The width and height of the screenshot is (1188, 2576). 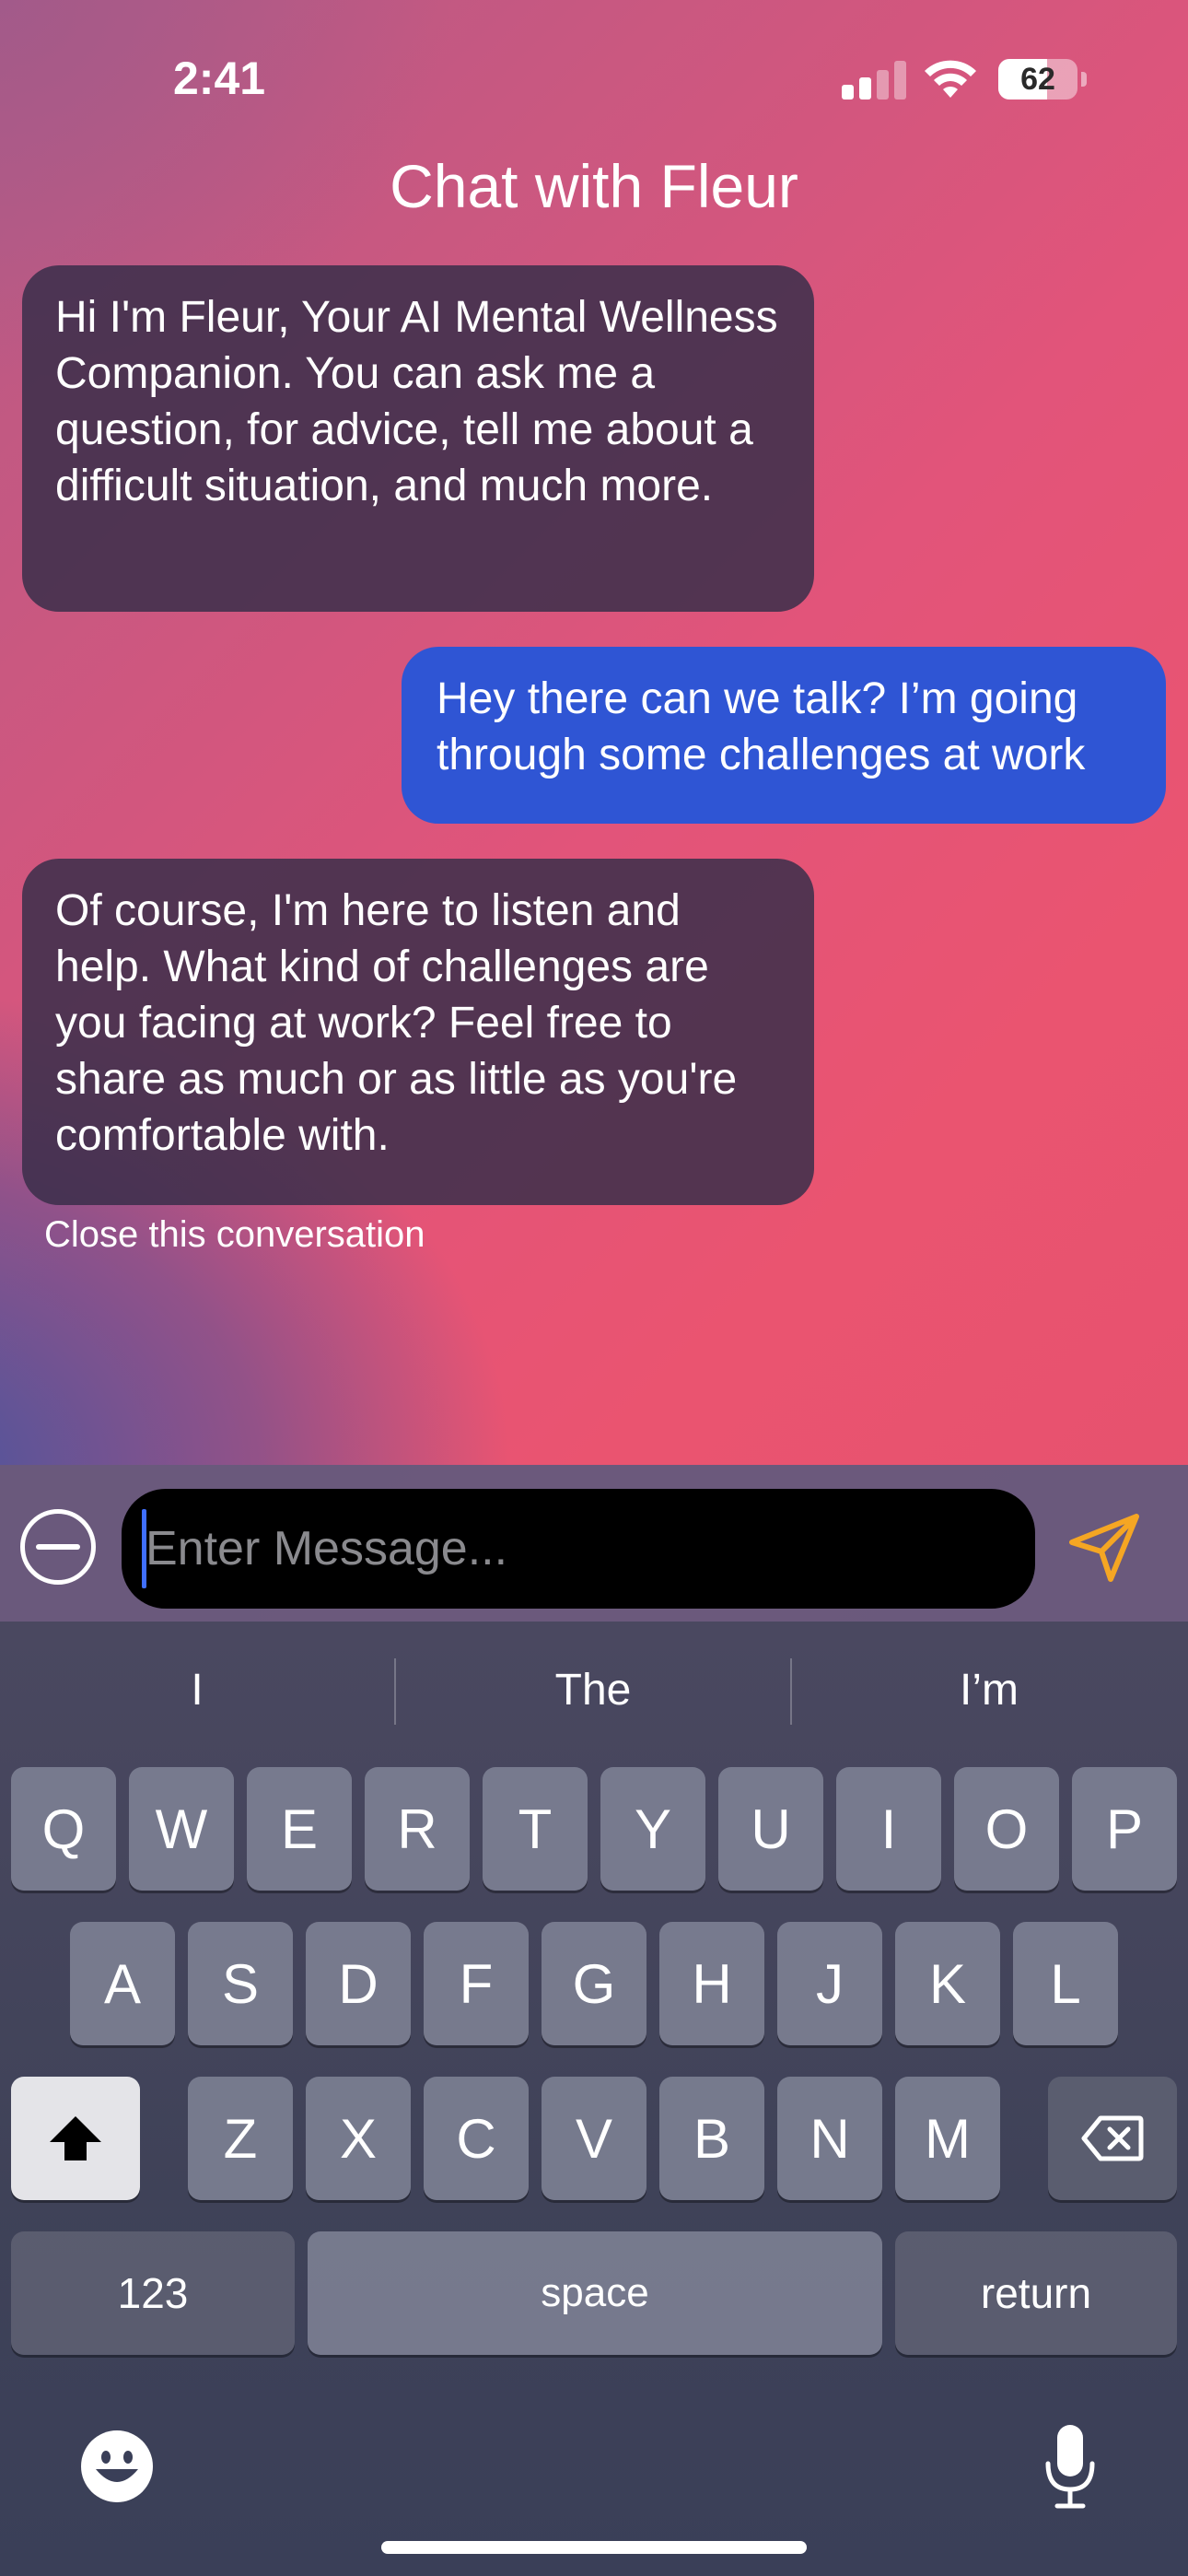 What do you see at coordinates (594, 2547) in the screenshot?
I see `home-indicator` at bounding box center [594, 2547].